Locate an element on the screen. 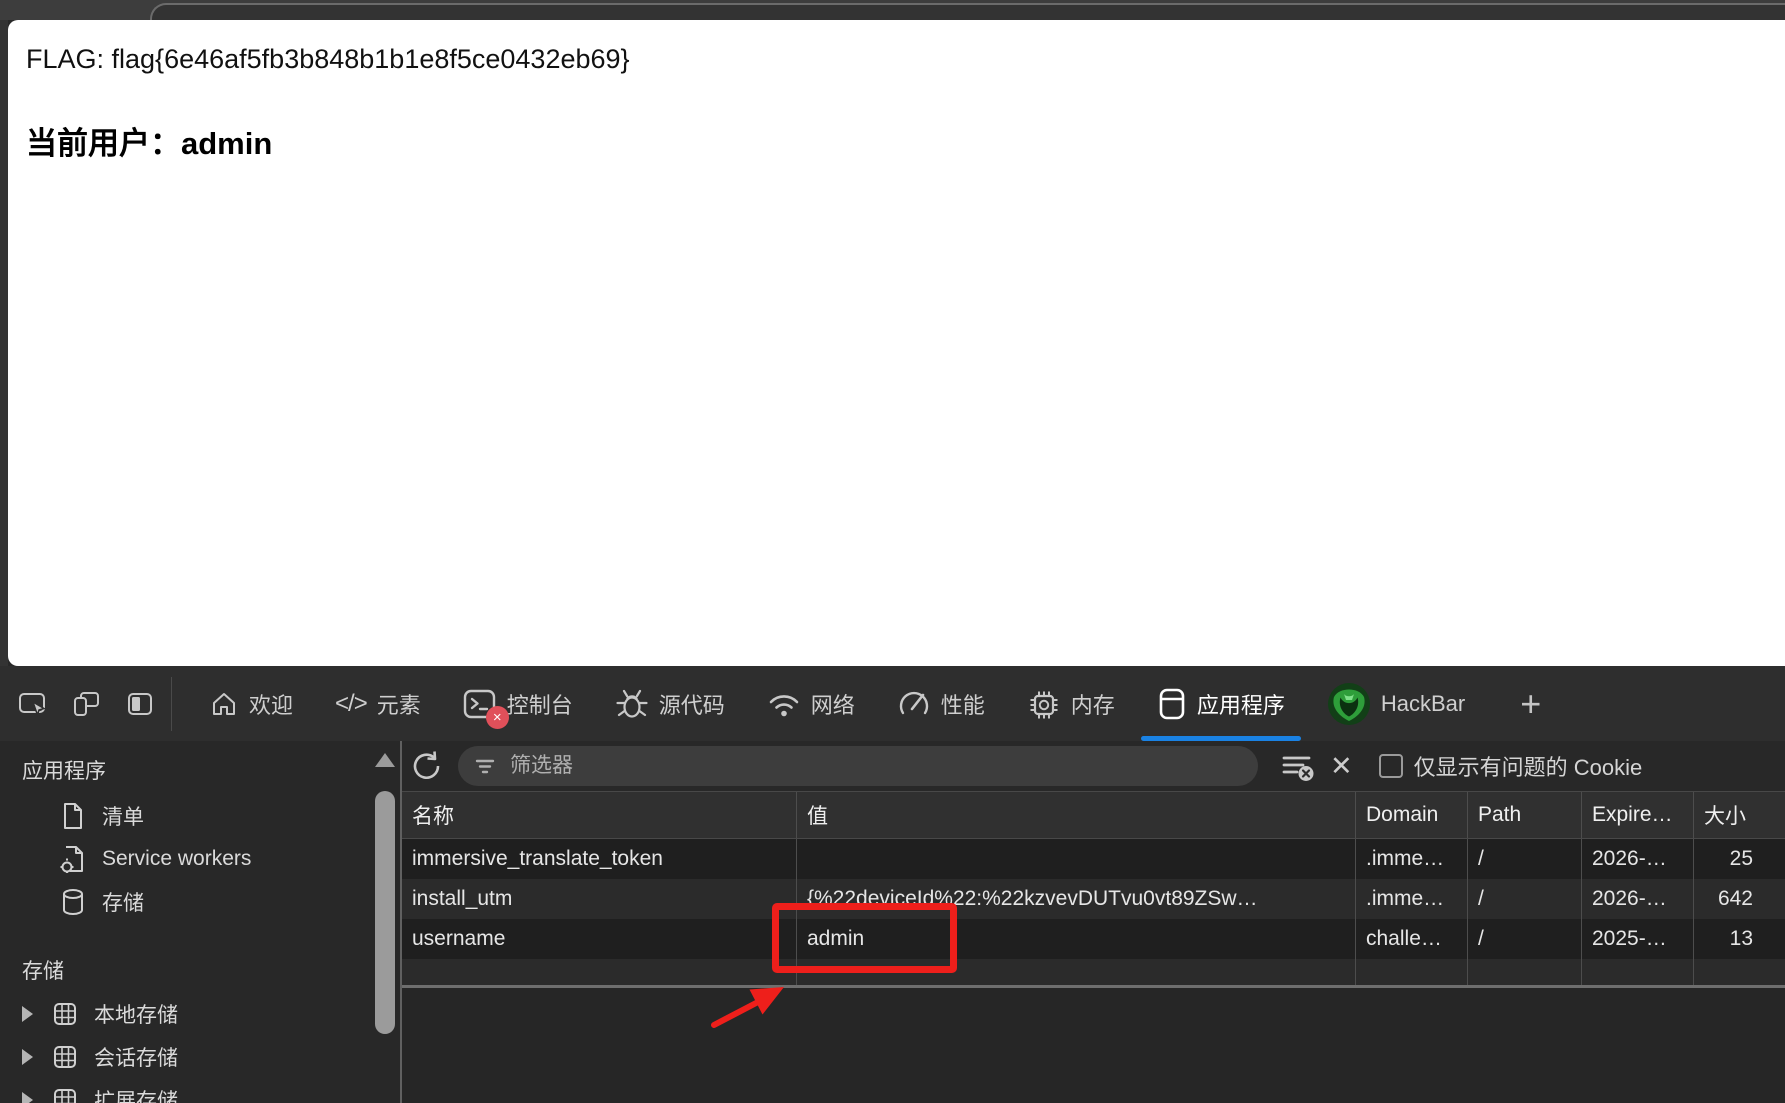 The width and height of the screenshot is (1785, 1103). sidebar-item-manifest: 清单 is located at coordinates (102, 816).